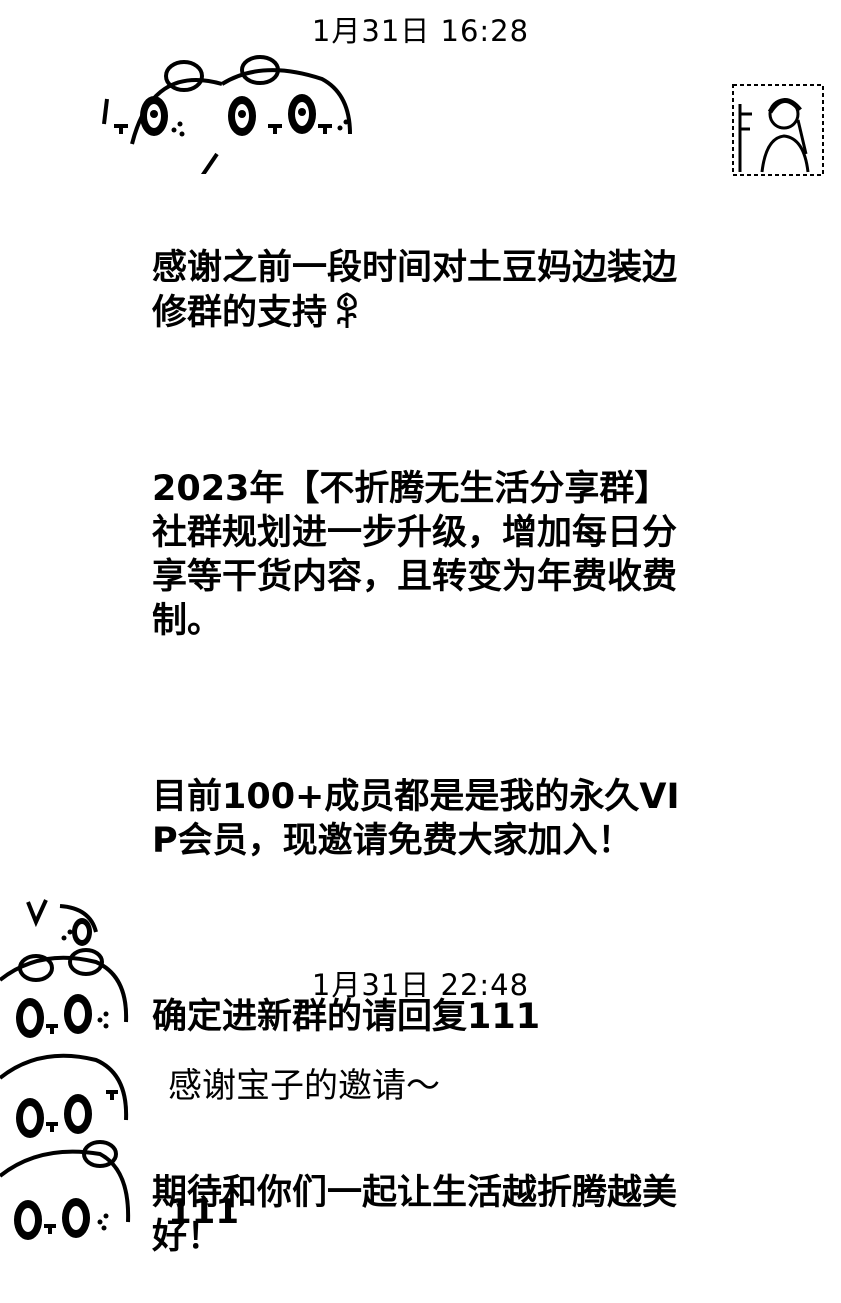 This screenshot has height=1303, width=841. I want to click on rose-icon, so click(347, 310).